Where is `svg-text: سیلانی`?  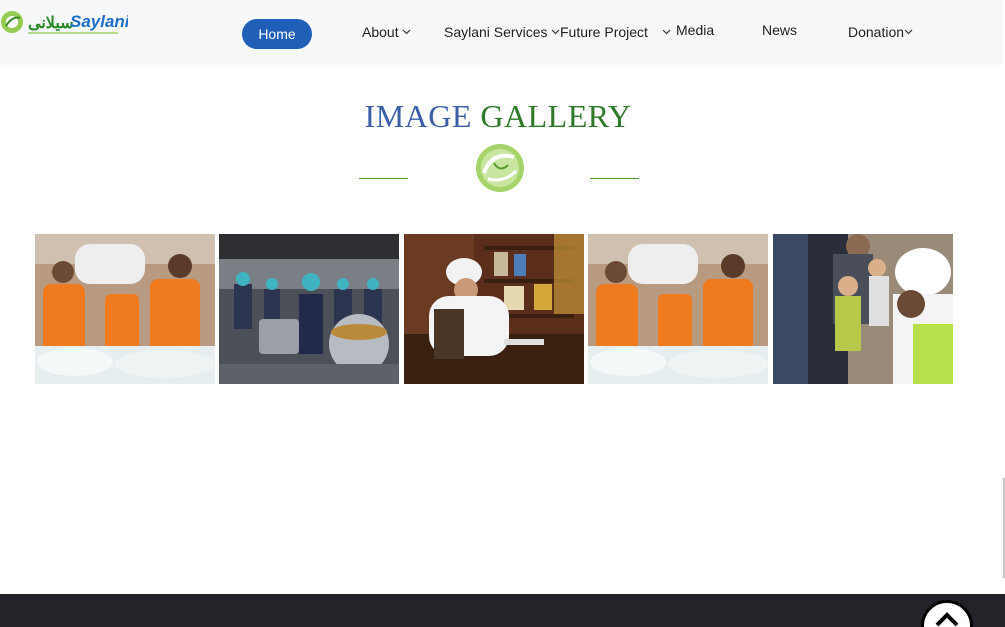 svg-text: سیلانی is located at coordinates (51, 23).